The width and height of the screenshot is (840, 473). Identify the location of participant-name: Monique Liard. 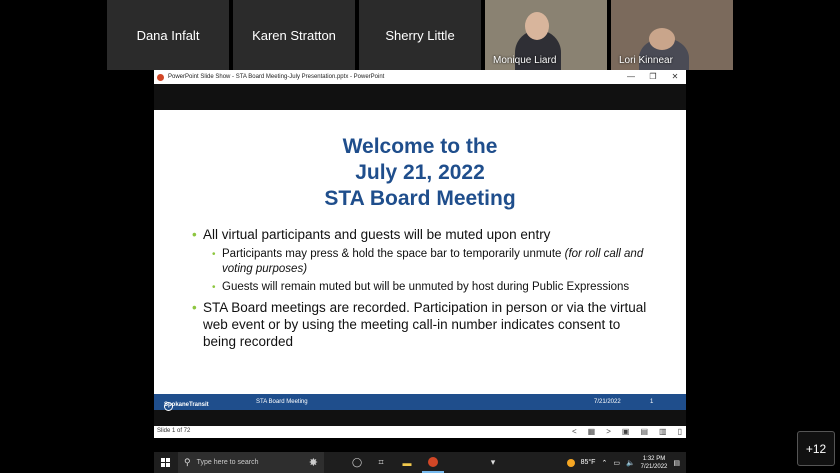
(525, 60).